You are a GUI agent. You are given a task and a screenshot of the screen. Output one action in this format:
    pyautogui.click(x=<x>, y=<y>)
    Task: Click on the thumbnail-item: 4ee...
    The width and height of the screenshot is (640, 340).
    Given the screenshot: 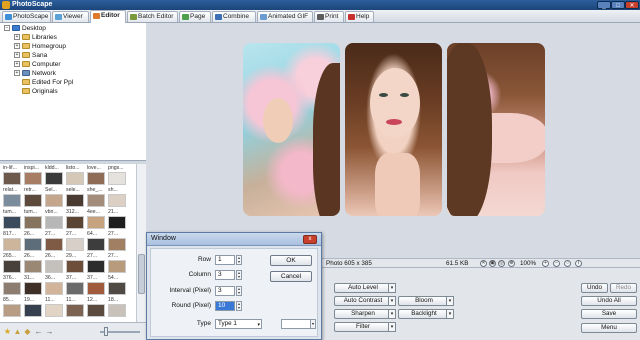 What is the action you would take?
    pyautogui.click(x=96, y=219)
    